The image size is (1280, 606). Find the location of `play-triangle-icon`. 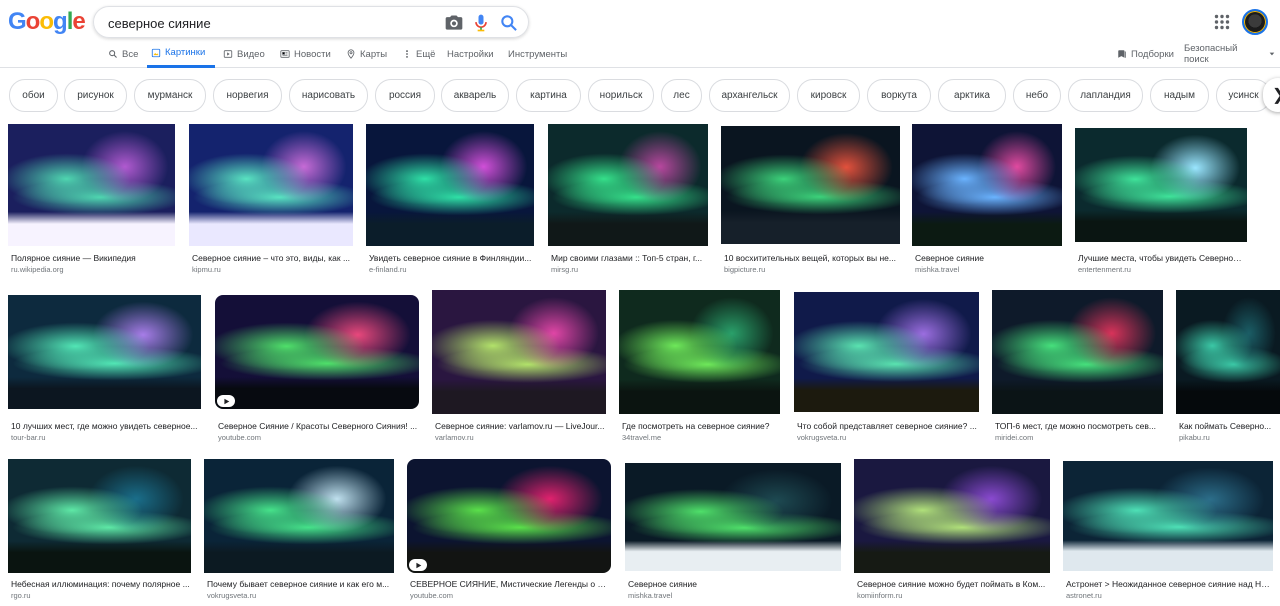

play-triangle-icon is located at coordinates (418, 565).